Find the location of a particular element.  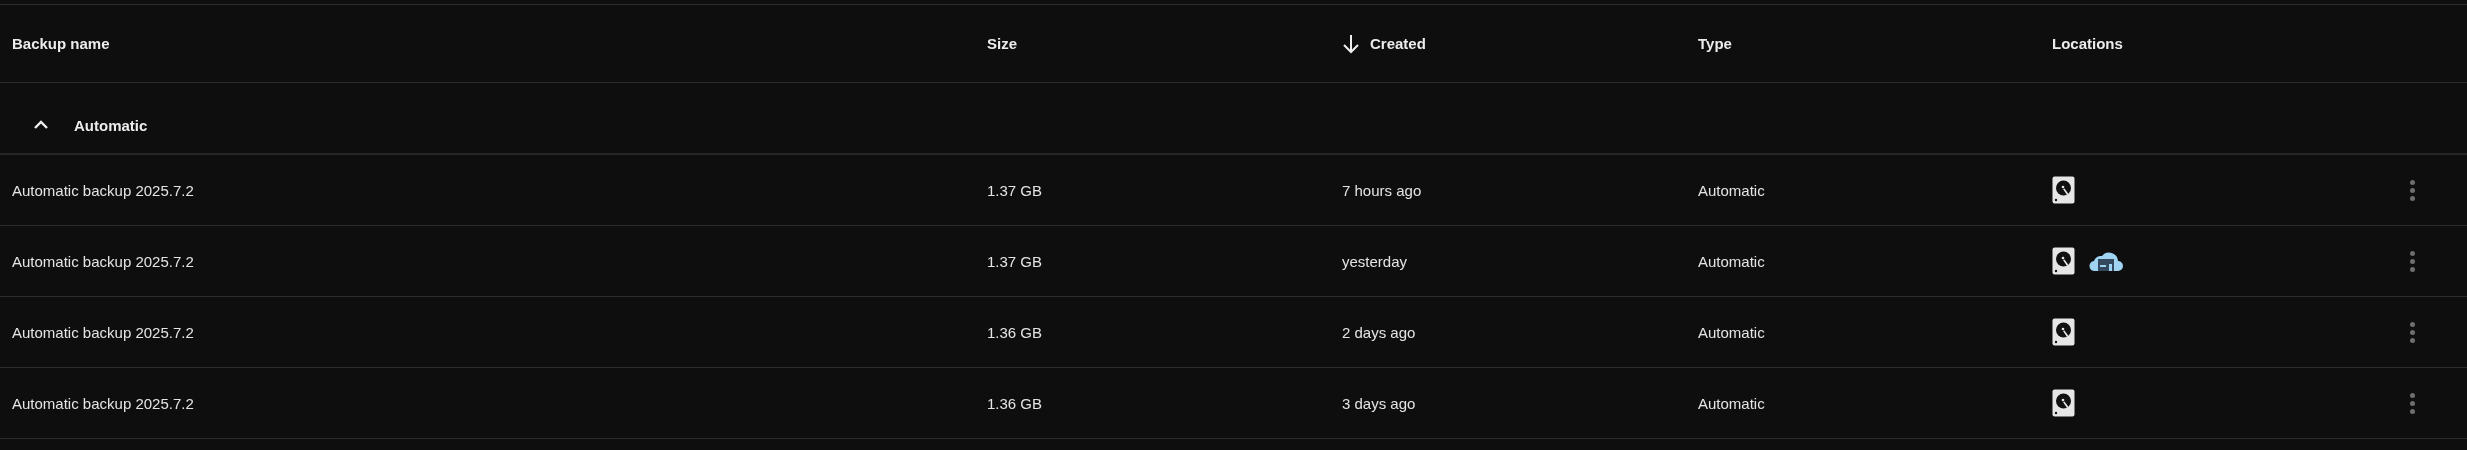

table-cell-text: 7 hours ago is located at coordinates (1382, 190).